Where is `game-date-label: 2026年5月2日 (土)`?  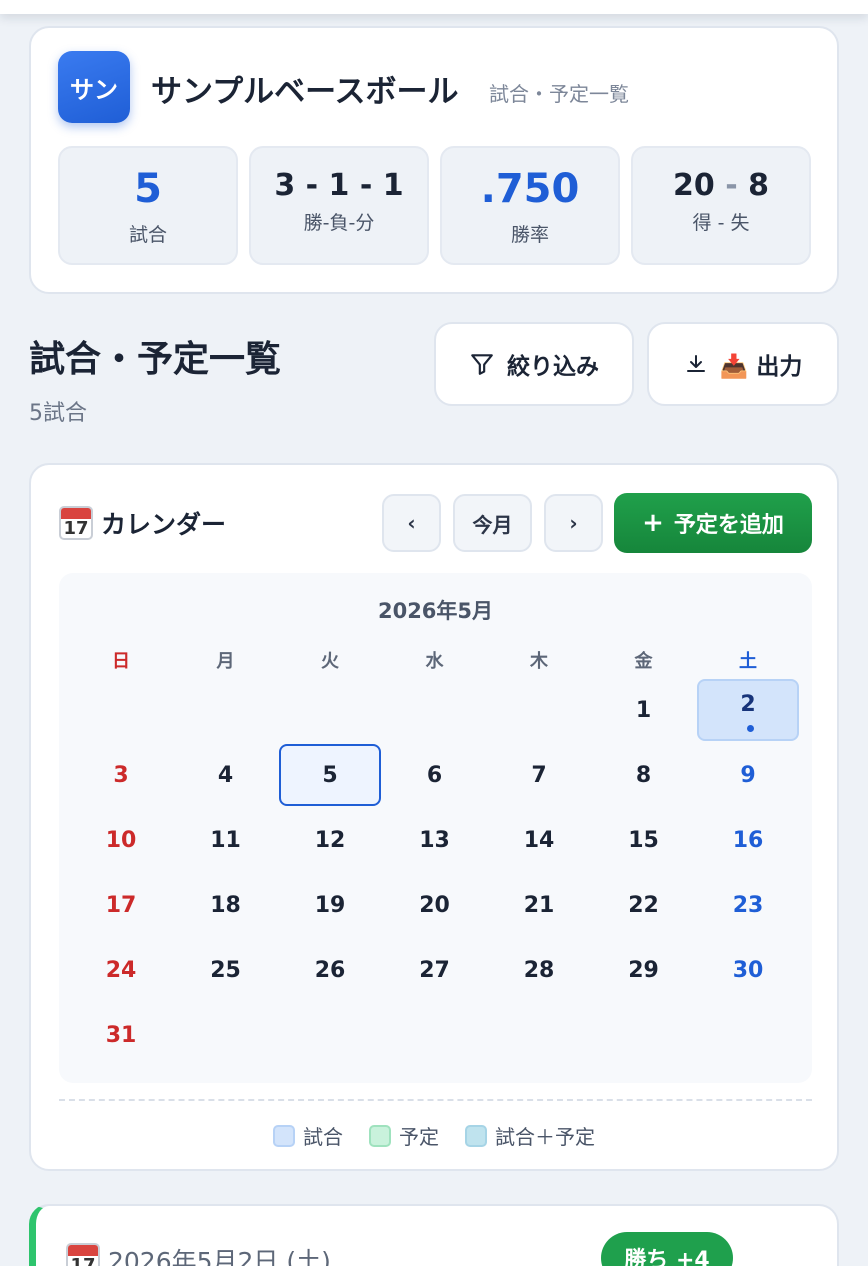 game-date-label: 2026年5月2日 (土) is located at coordinates (219, 1256).